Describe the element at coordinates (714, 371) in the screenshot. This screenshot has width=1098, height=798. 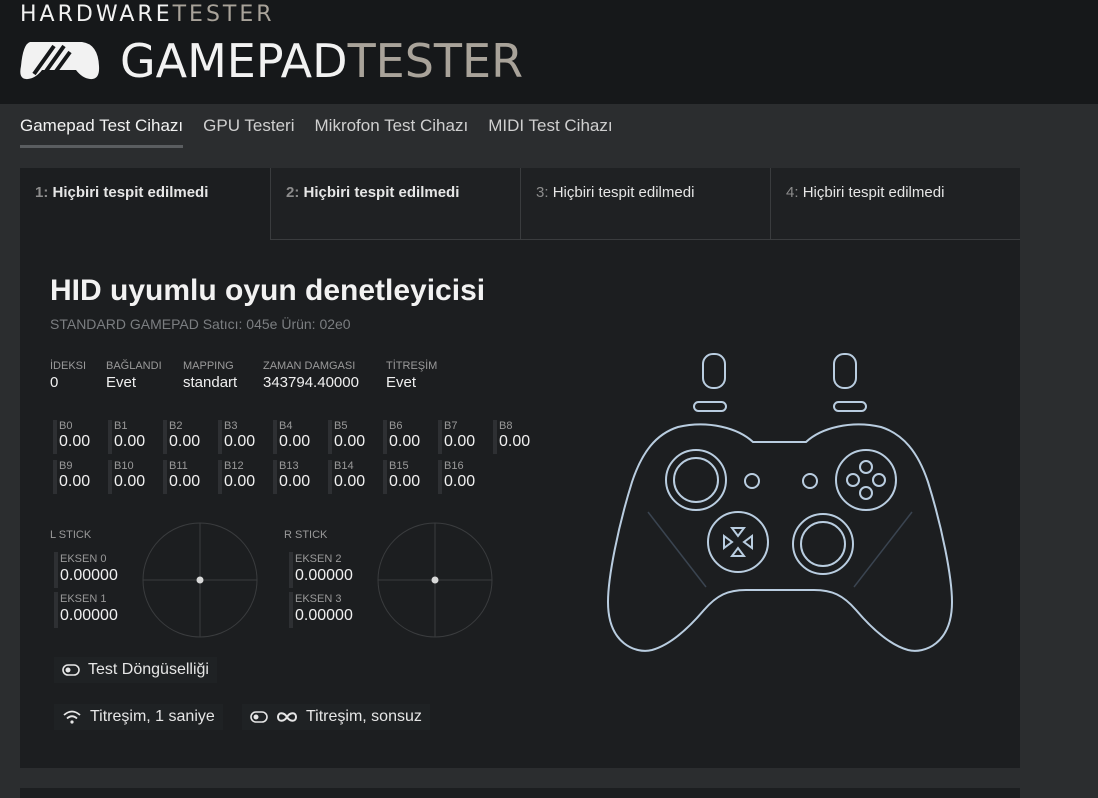
I see `left-trigger-icon` at that location.